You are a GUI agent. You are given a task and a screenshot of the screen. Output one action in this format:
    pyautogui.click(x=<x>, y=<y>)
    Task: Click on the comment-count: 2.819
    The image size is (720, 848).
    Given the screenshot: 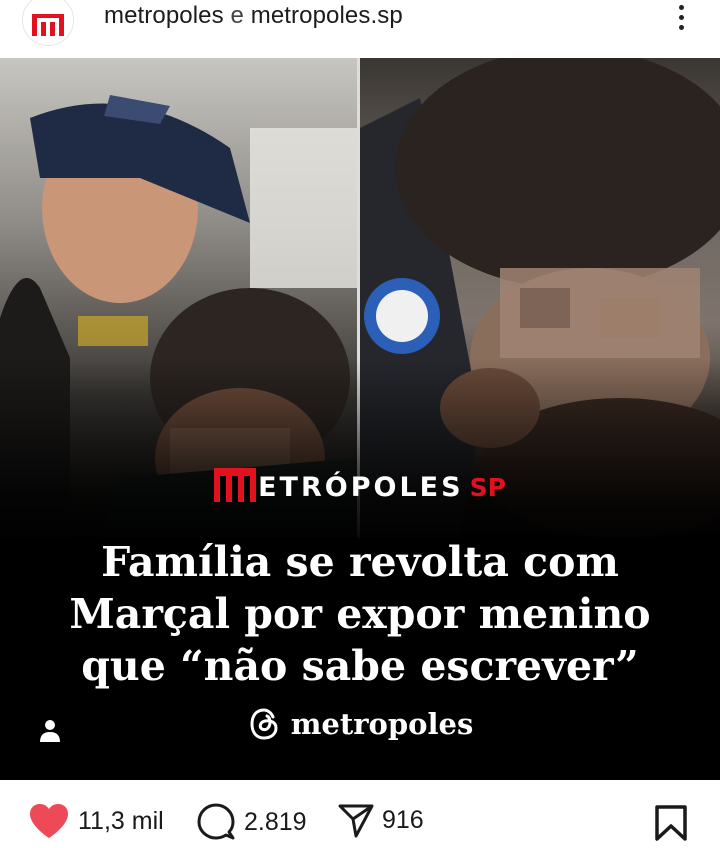 What is the action you would take?
    pyautogui.click(x=275, y=822)
    